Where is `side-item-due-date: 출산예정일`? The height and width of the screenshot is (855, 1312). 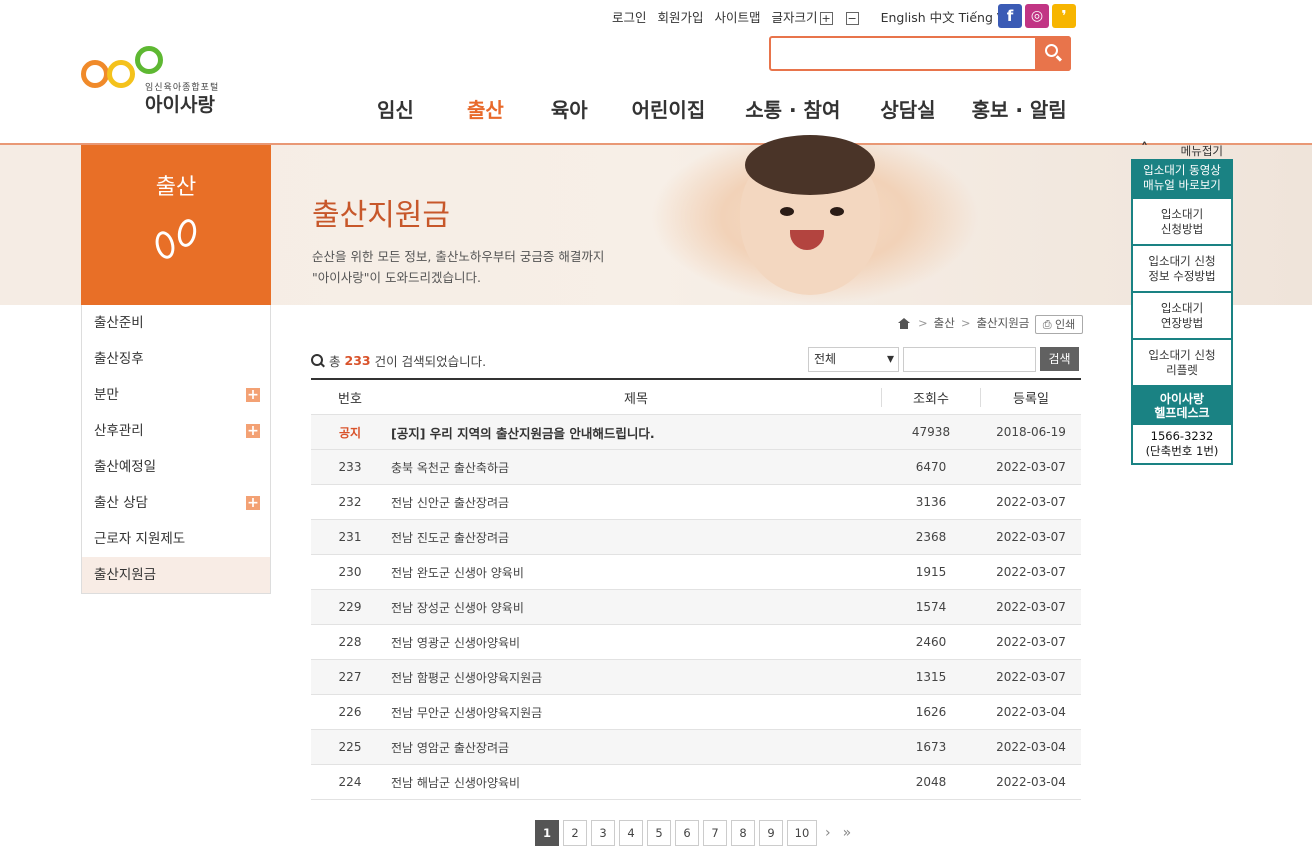 side-item-due-date: 출산예정일 is located at coordinates (176, 467).